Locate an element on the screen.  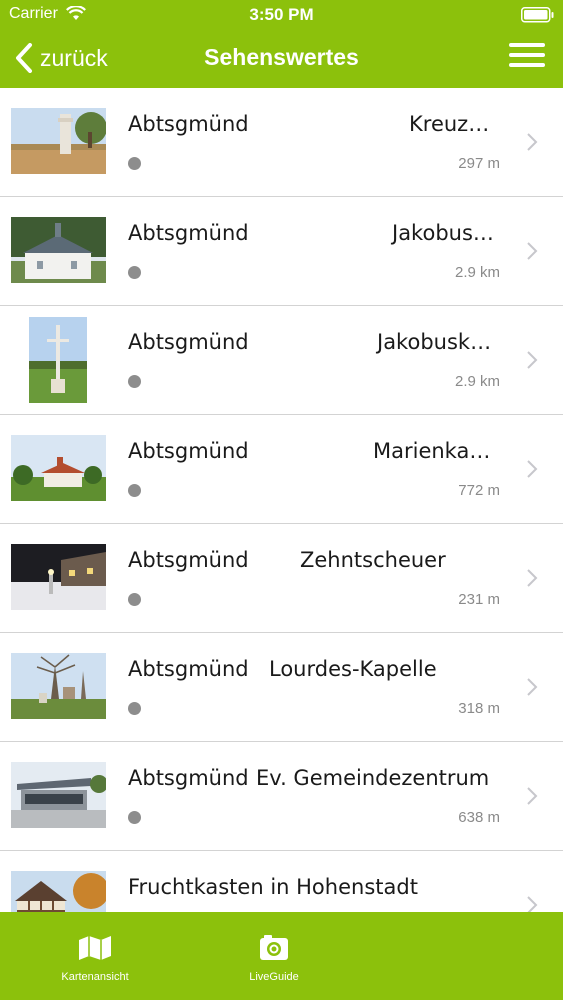
status-bar: Carrier 3:50 PM is located at coordinates (281, 15).